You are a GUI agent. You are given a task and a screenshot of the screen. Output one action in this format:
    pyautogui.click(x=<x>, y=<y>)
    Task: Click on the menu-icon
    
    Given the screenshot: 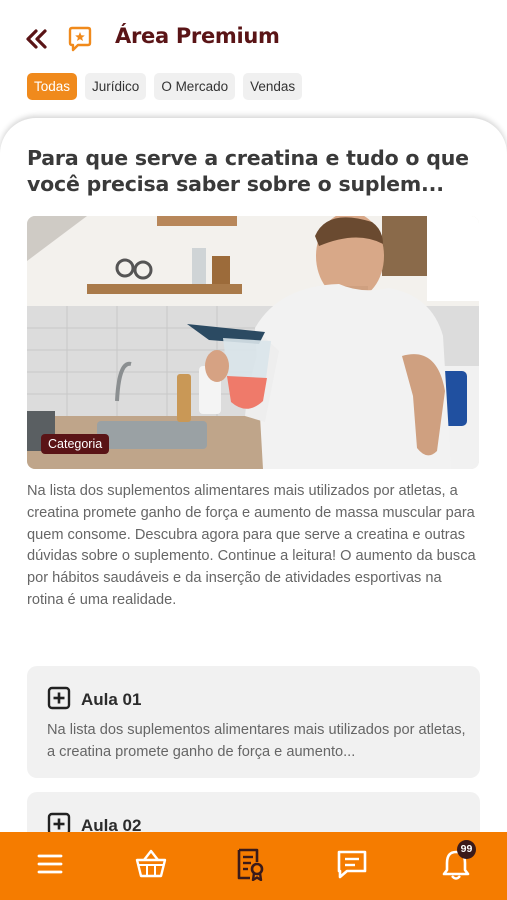 What is the action you would take?
    pyautogui.click(x=50, y=864)
    